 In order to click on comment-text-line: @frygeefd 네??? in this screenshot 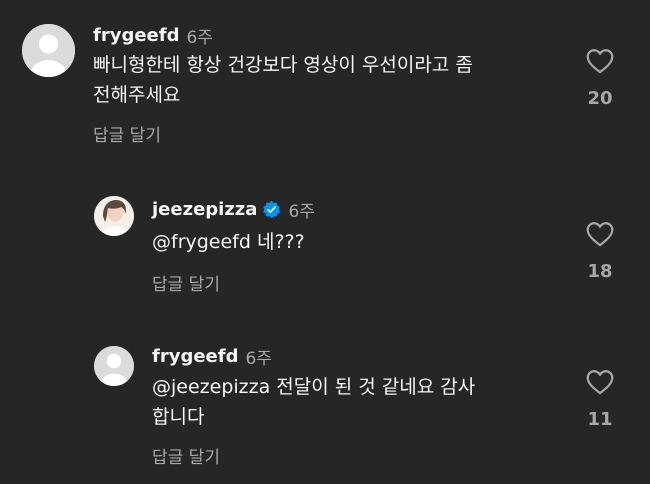, I will do `click(228, 242)`.